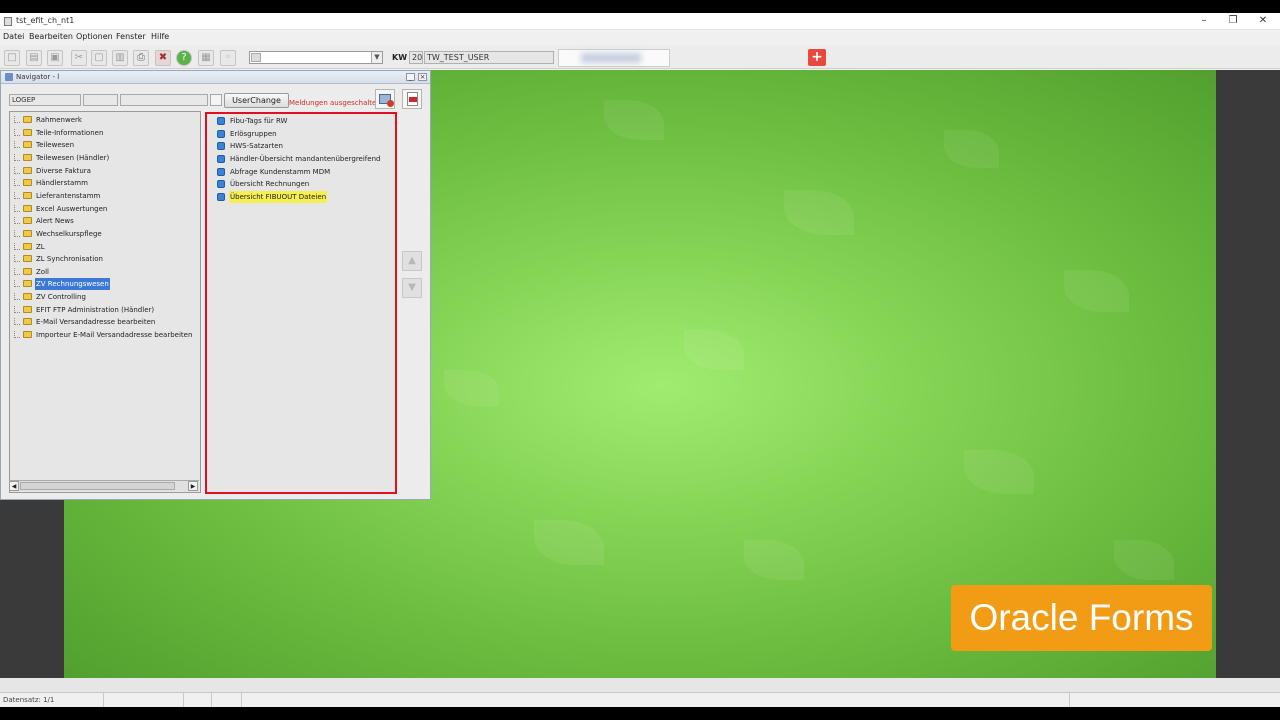  I want to click on tree-item-label: Teilewesen, so click(55, 145).